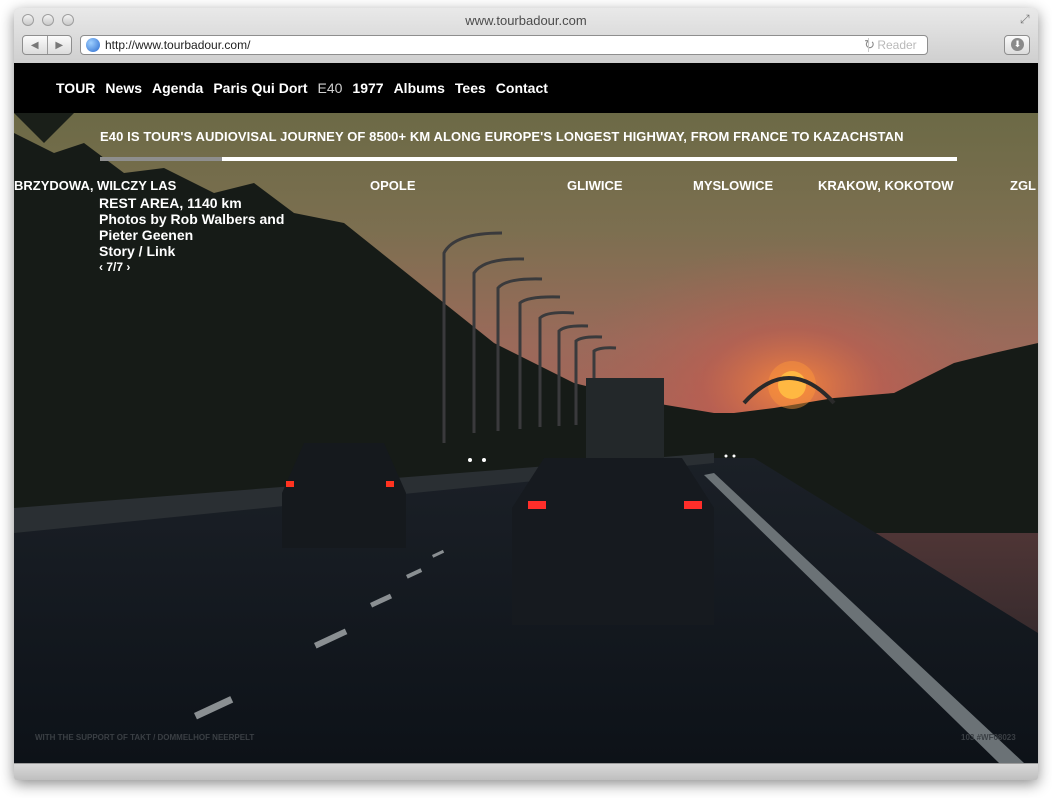 This screenshot has height=798, width=1052. Describe the element at coordinates (192, 227) in the screenshot. I see `caption-credit: Photos by Rob Walbers and Pieter Geenen` at that location.